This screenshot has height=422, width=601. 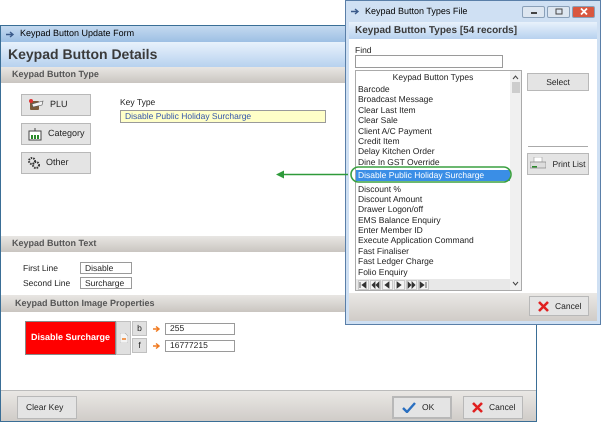 I want to click on text-field: 255, so click(x=200, y=328).